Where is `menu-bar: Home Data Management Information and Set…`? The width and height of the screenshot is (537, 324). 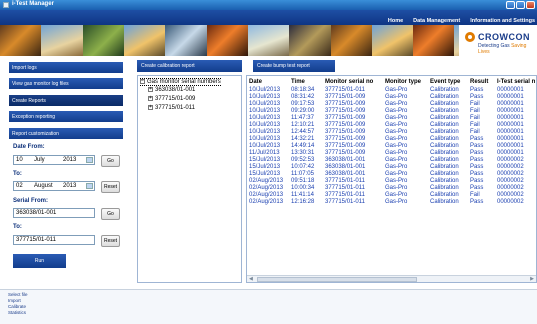
menu-bar: Home Data Management Information and Set… is located at coordinates (268, 17).